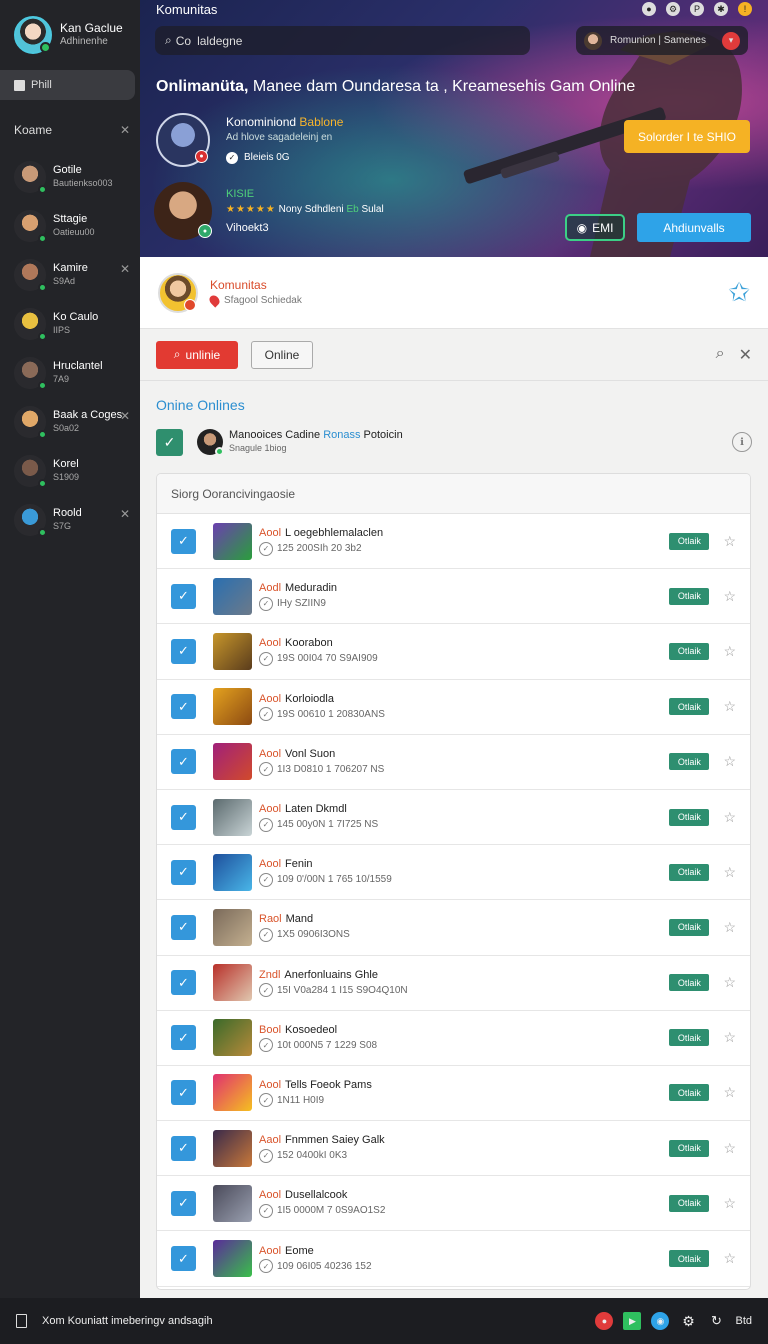 This screenshot has height=1344, width=768. What do you see at coordinates (70, 225) in the screenshot?
I see `sidebar-item: Sttagie Oatieuu00` at bounding box center [70, 225].